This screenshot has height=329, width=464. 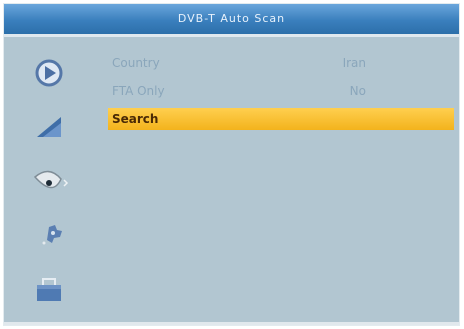 I want to click on folder-icon, so click(x=49, y=291).